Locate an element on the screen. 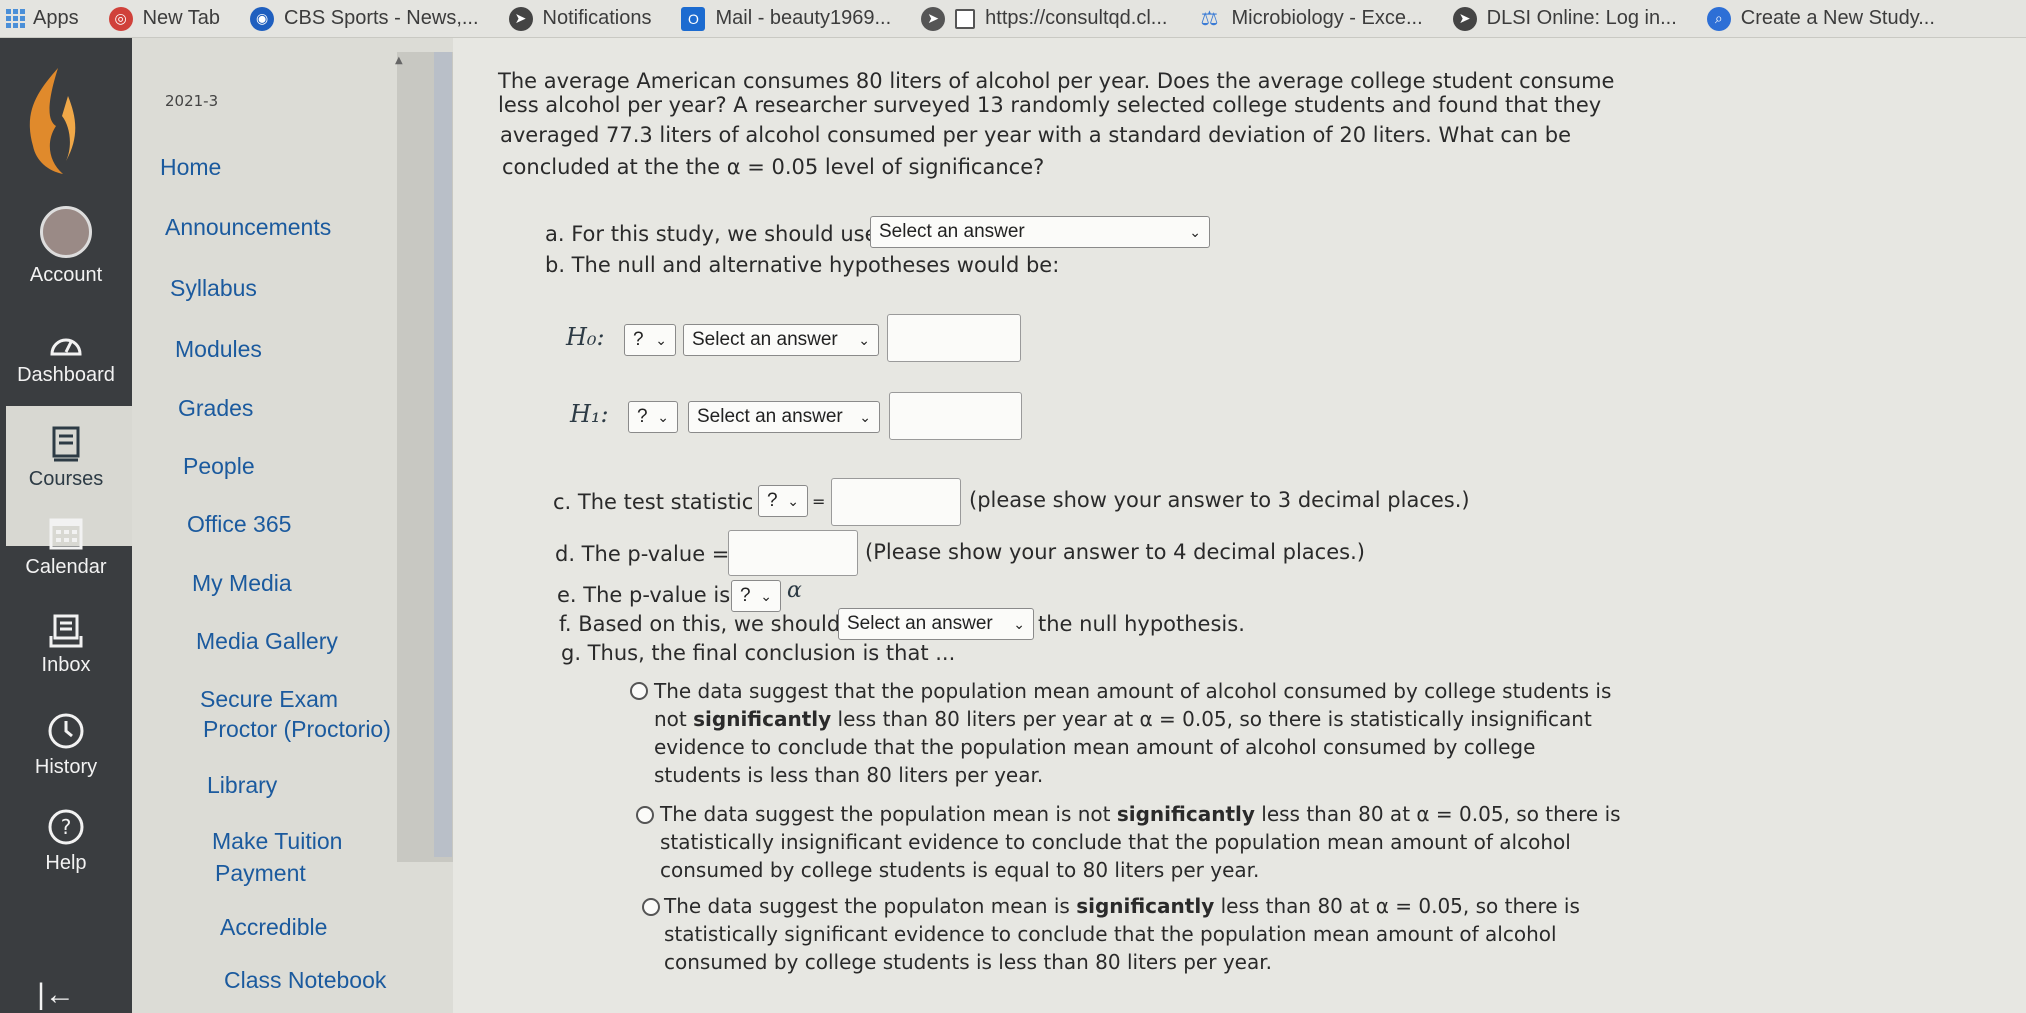  inbox-icon is located at coordinates (66, 631).